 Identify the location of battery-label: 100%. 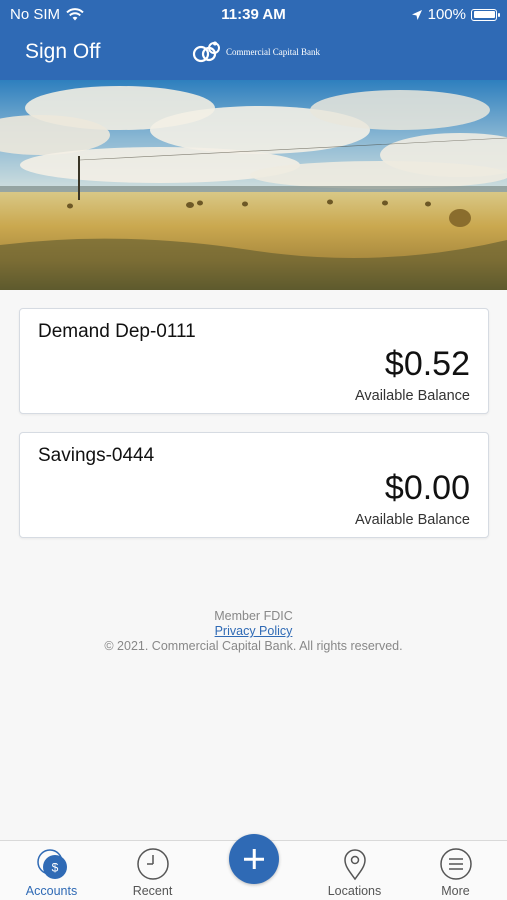
(446, 14).